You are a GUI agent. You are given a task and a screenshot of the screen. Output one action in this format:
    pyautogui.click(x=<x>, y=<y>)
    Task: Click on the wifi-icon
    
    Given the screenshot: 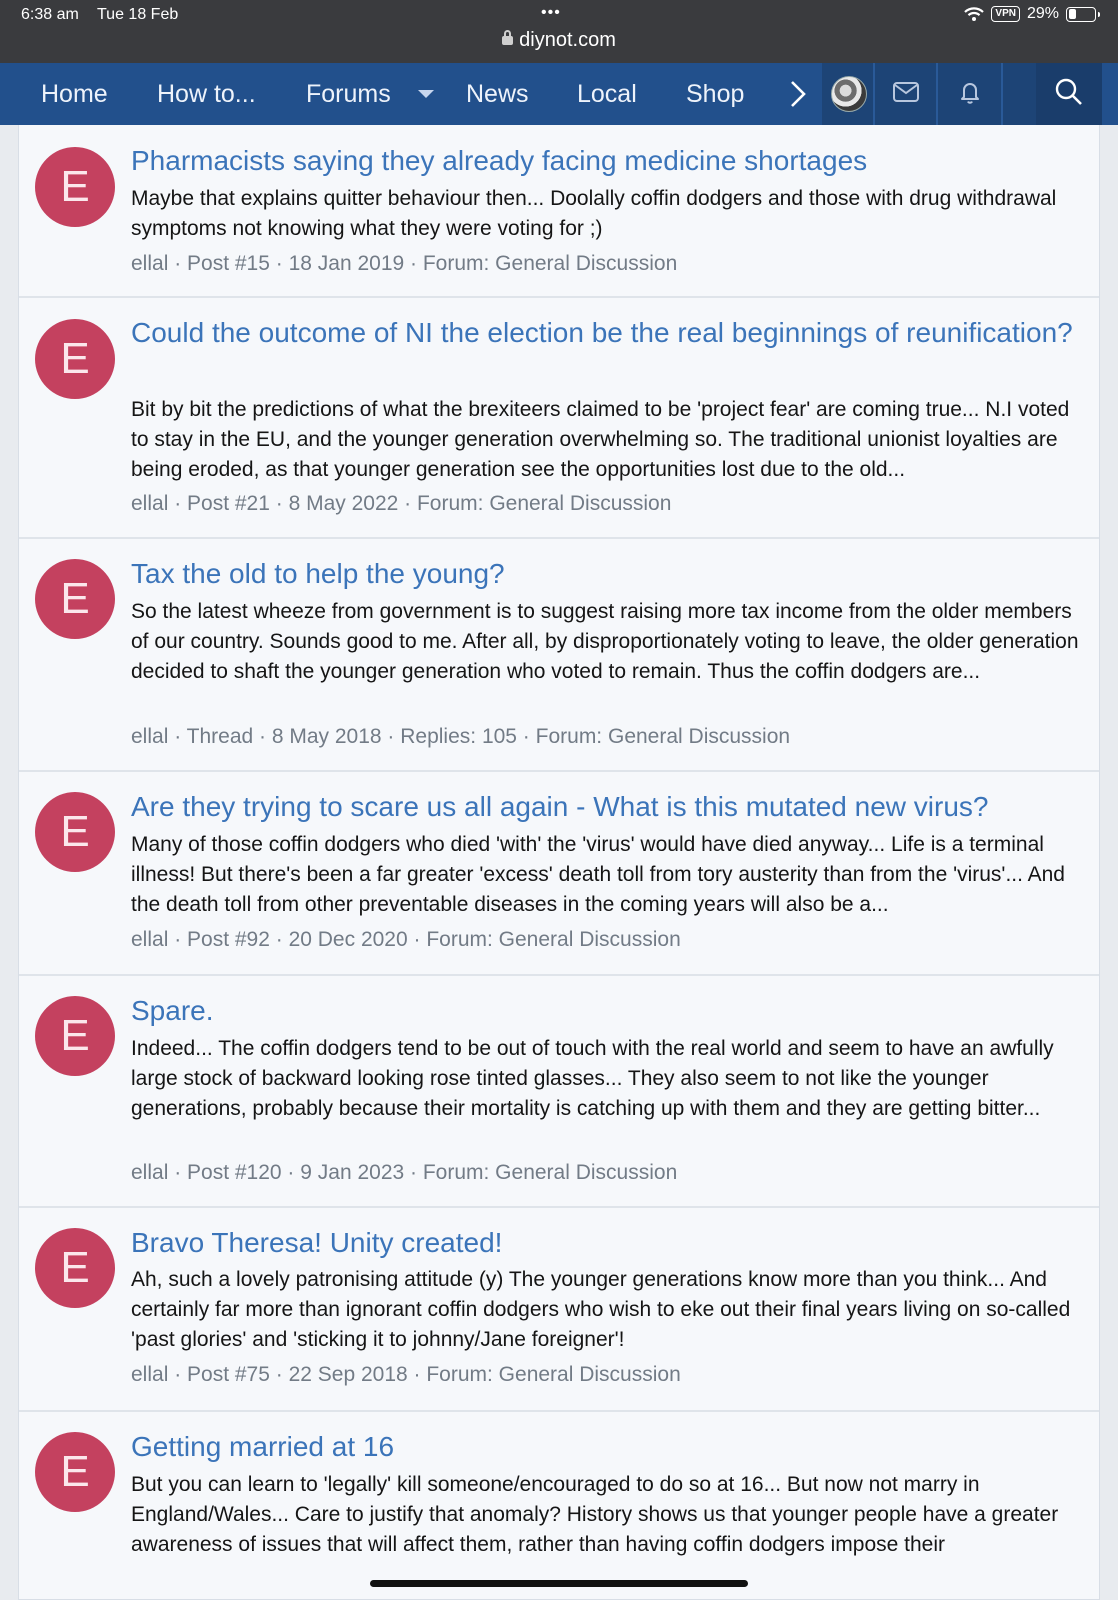 What is the action you would take?
    pyautogui.click(x=974, y=14)
    